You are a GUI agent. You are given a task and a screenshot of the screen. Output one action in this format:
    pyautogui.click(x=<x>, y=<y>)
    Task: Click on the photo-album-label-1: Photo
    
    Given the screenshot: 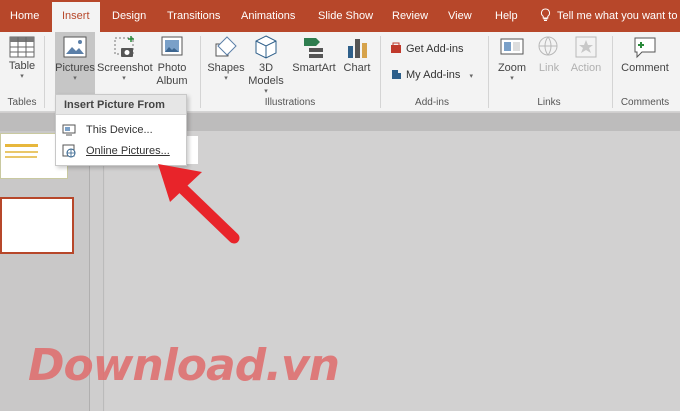 What is the action you would take?
    pyautogui.click(x=172, y=68)
    